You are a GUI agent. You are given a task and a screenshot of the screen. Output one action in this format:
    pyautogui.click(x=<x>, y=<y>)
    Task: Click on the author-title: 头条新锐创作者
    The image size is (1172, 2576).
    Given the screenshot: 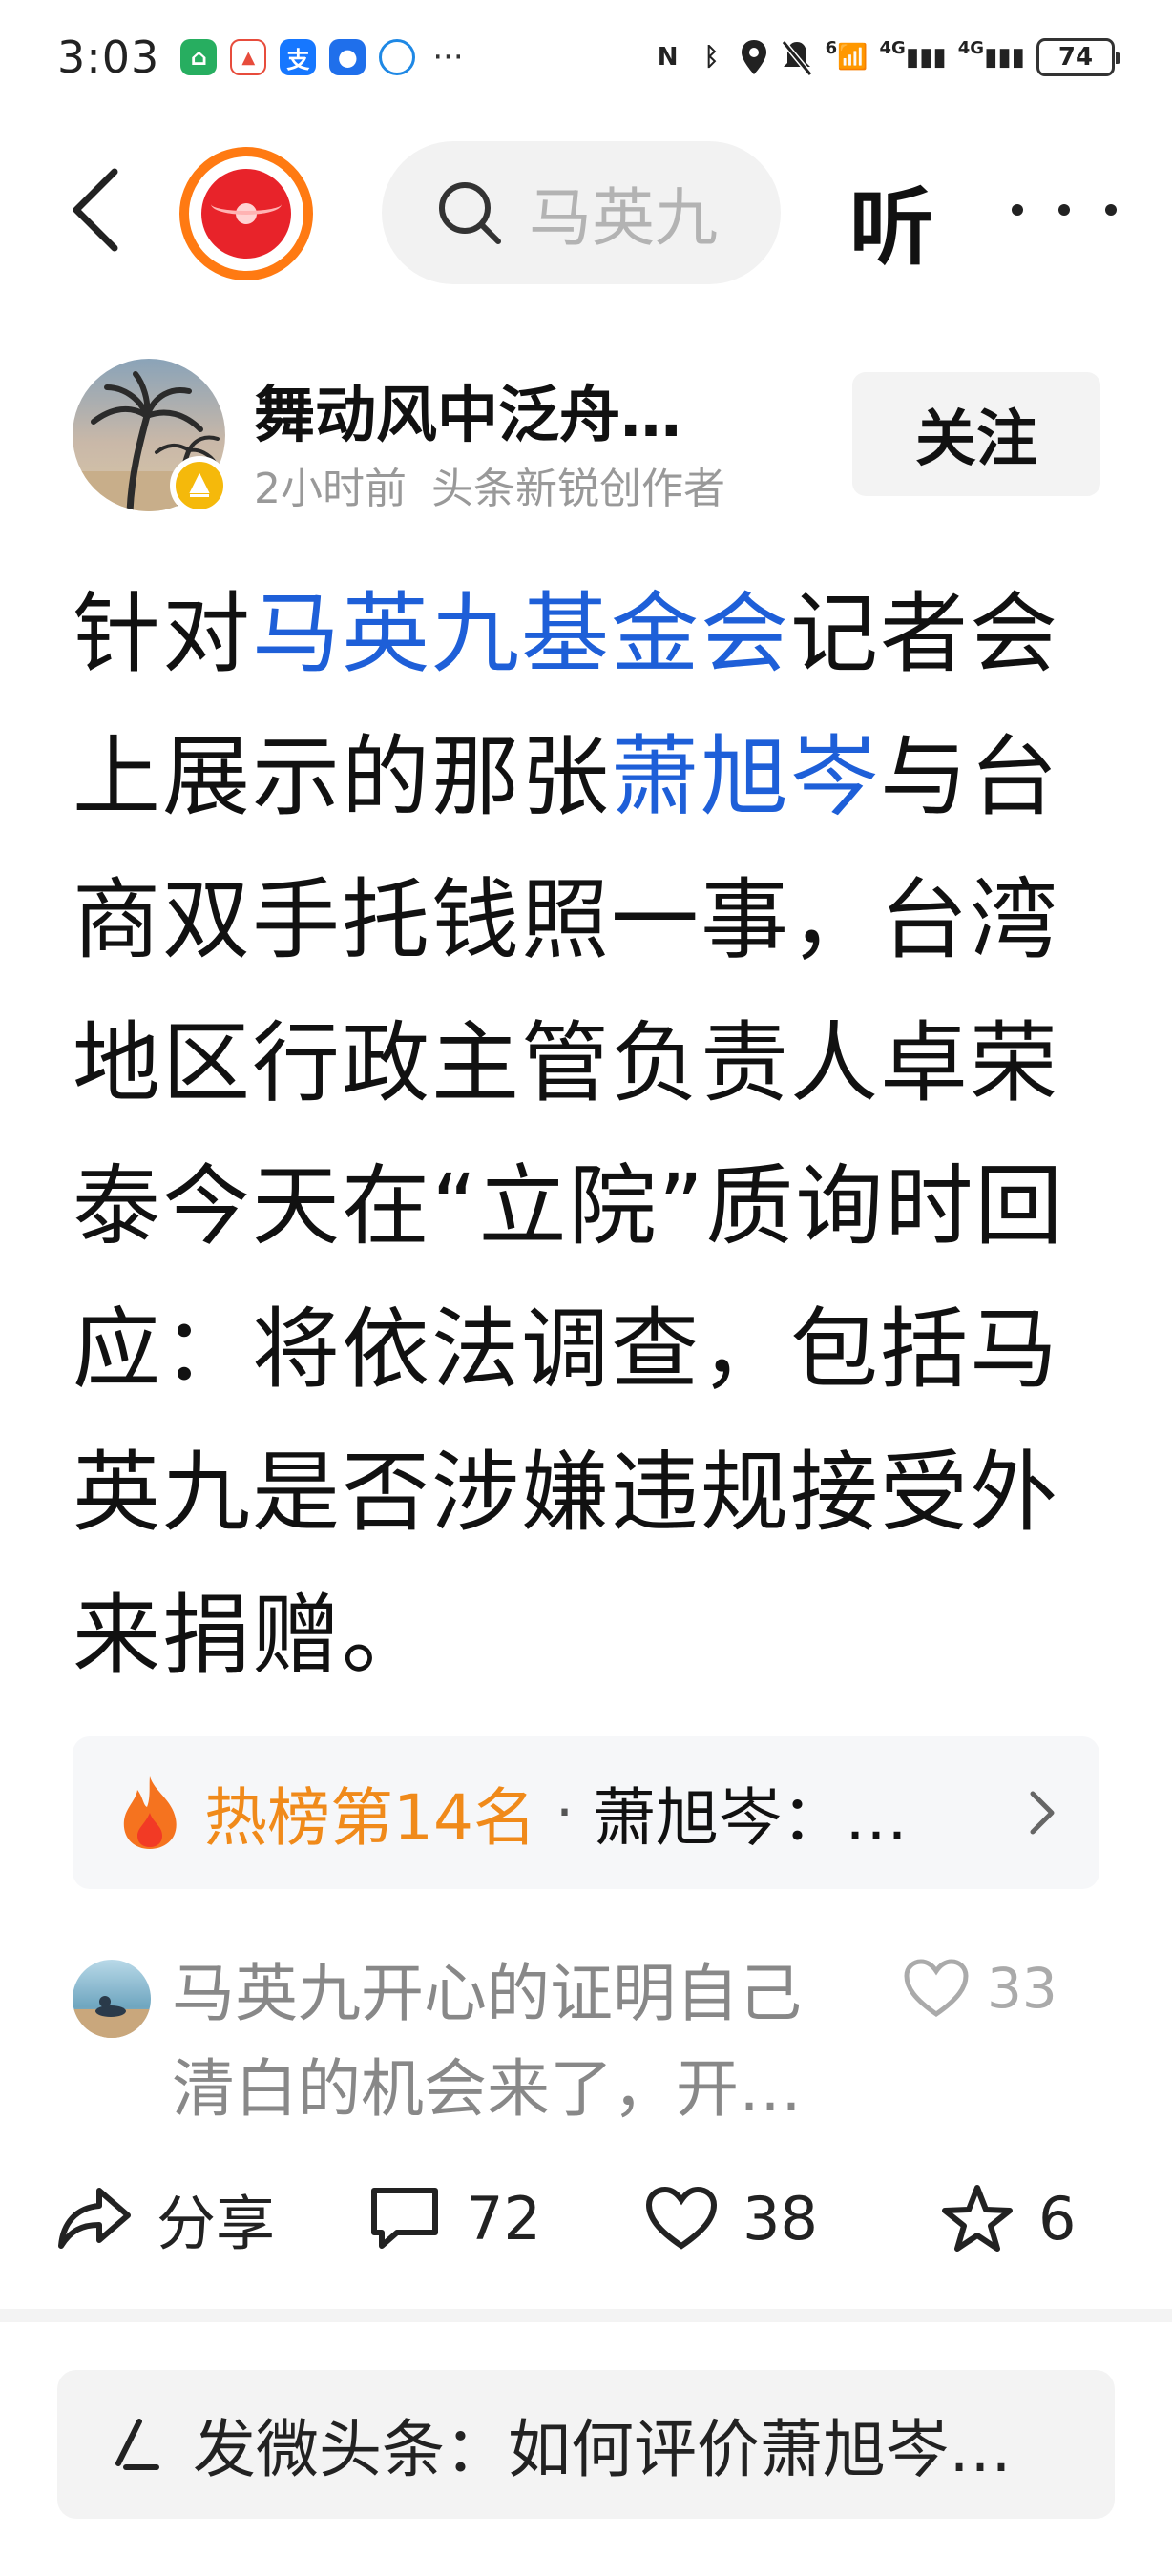 What is the action you would take?
    pyautogui.click(x=578, y=489)
    